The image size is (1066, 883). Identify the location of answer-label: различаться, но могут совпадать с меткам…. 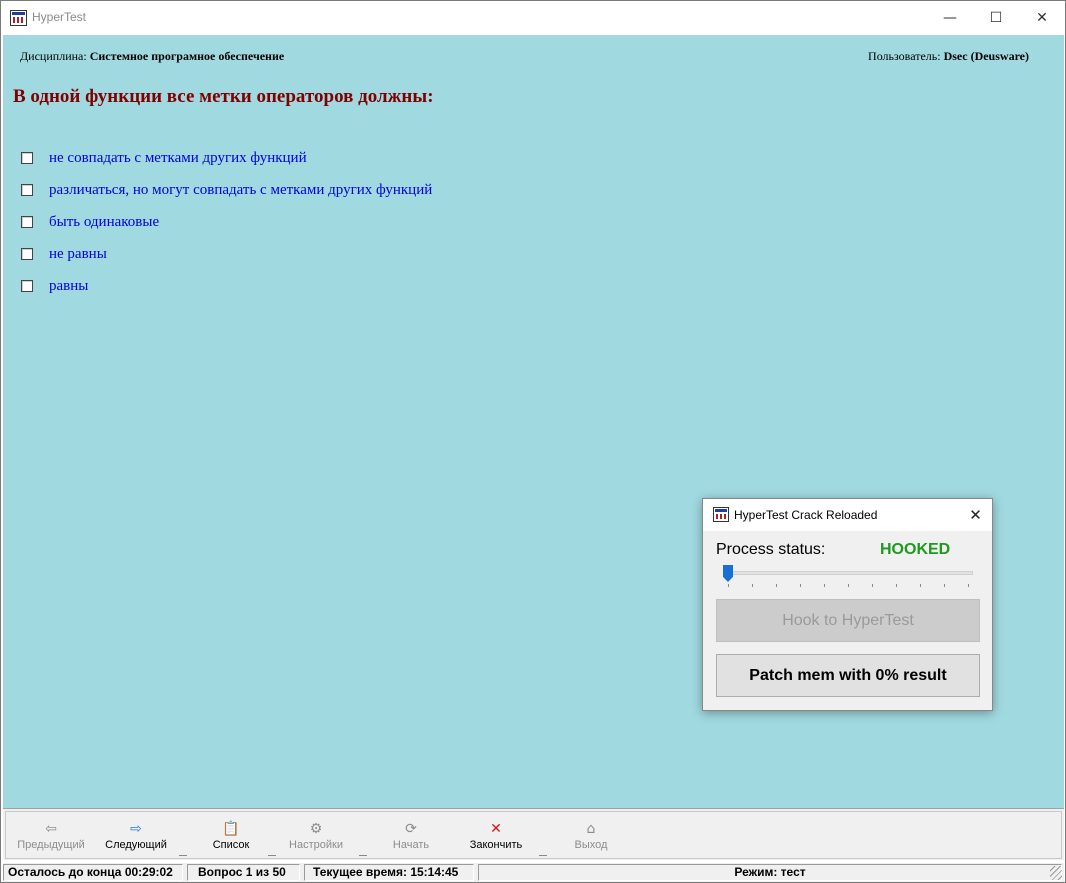
(240, 190).